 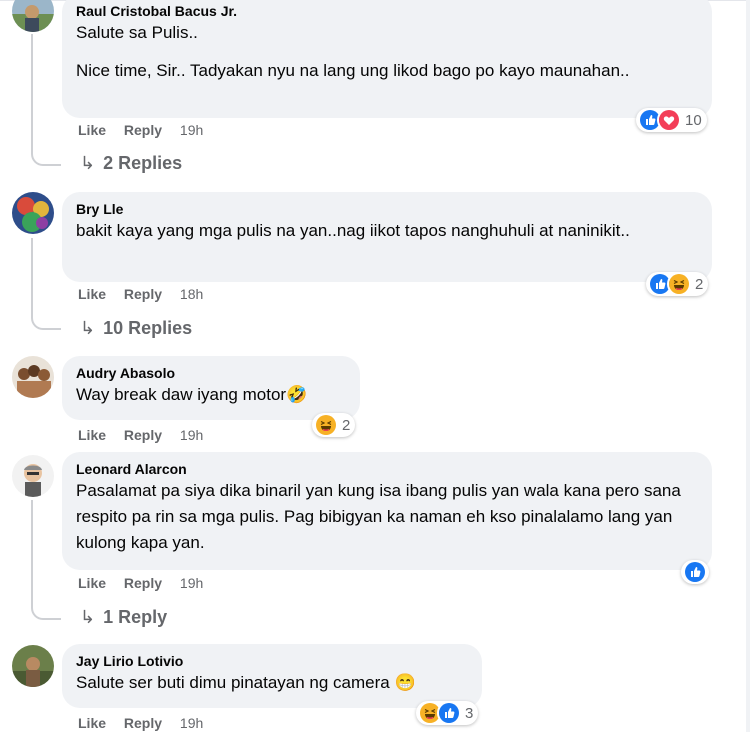 I want to click on comment-actions: Like Reply 18h, so click(x=147, y=294).